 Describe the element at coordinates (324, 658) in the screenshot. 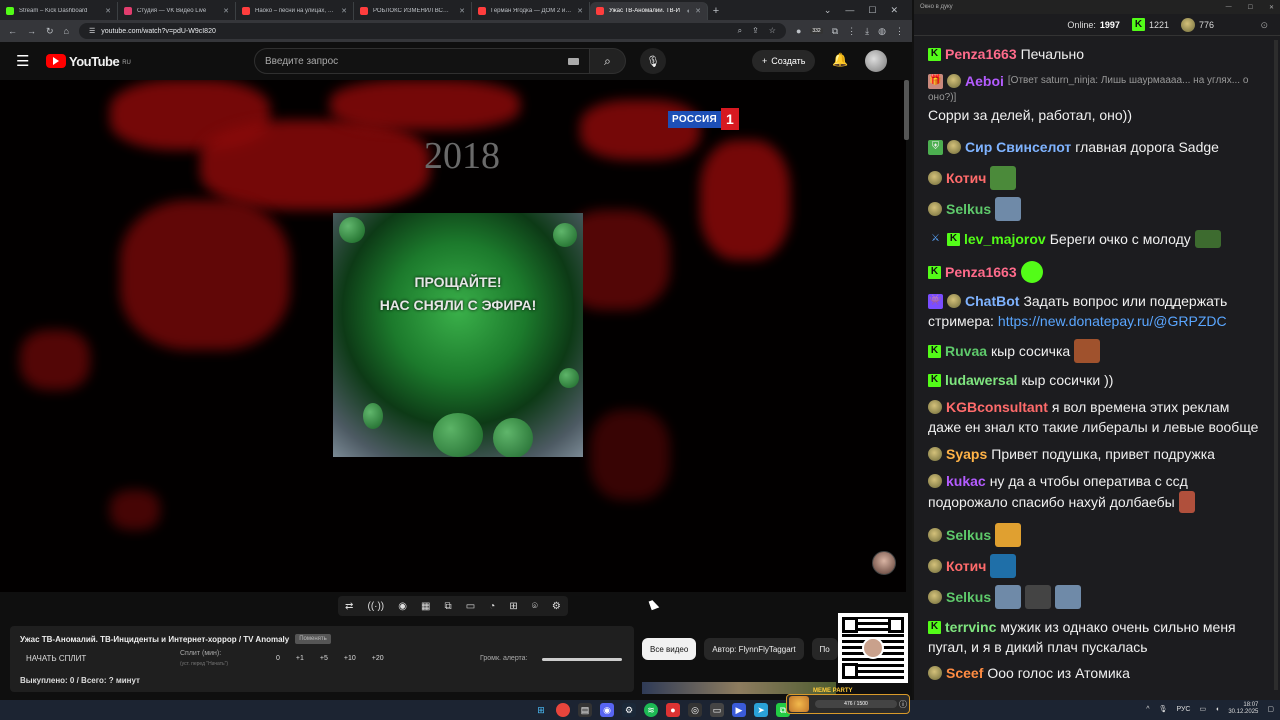

I see `split-add-5-button: +5` at that location.